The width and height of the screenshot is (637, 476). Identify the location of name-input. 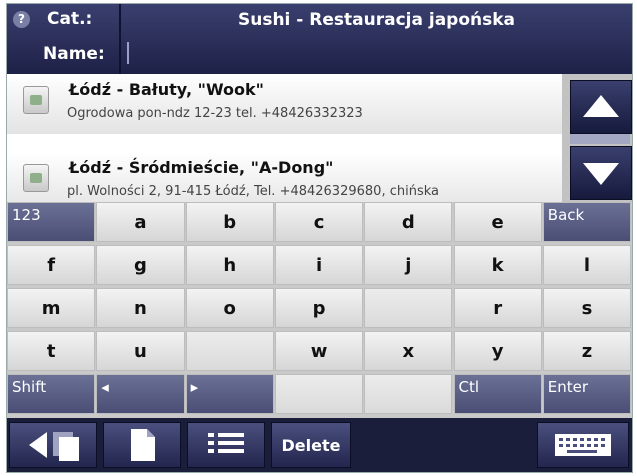
(342, 54).